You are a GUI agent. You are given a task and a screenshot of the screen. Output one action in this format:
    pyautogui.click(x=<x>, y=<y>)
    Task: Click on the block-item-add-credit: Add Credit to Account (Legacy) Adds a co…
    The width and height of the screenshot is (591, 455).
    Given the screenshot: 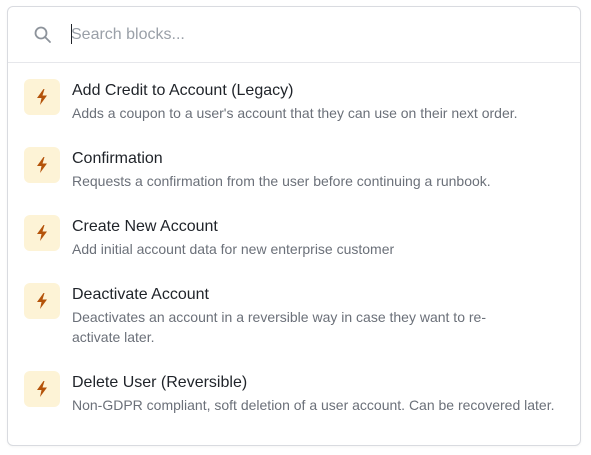 What is the action you would take?
    pyautogui.click(x=294, y=103)
    